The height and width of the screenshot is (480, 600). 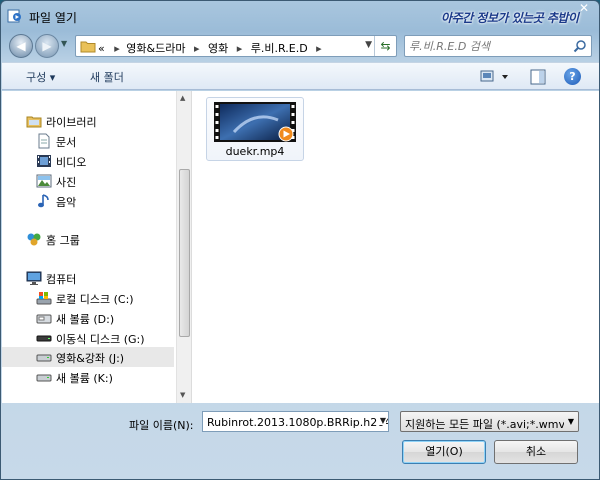 I want to click on filename-value: Rubinrot.2013.1080p.BRRip.h264, so click(x=298, y=422).